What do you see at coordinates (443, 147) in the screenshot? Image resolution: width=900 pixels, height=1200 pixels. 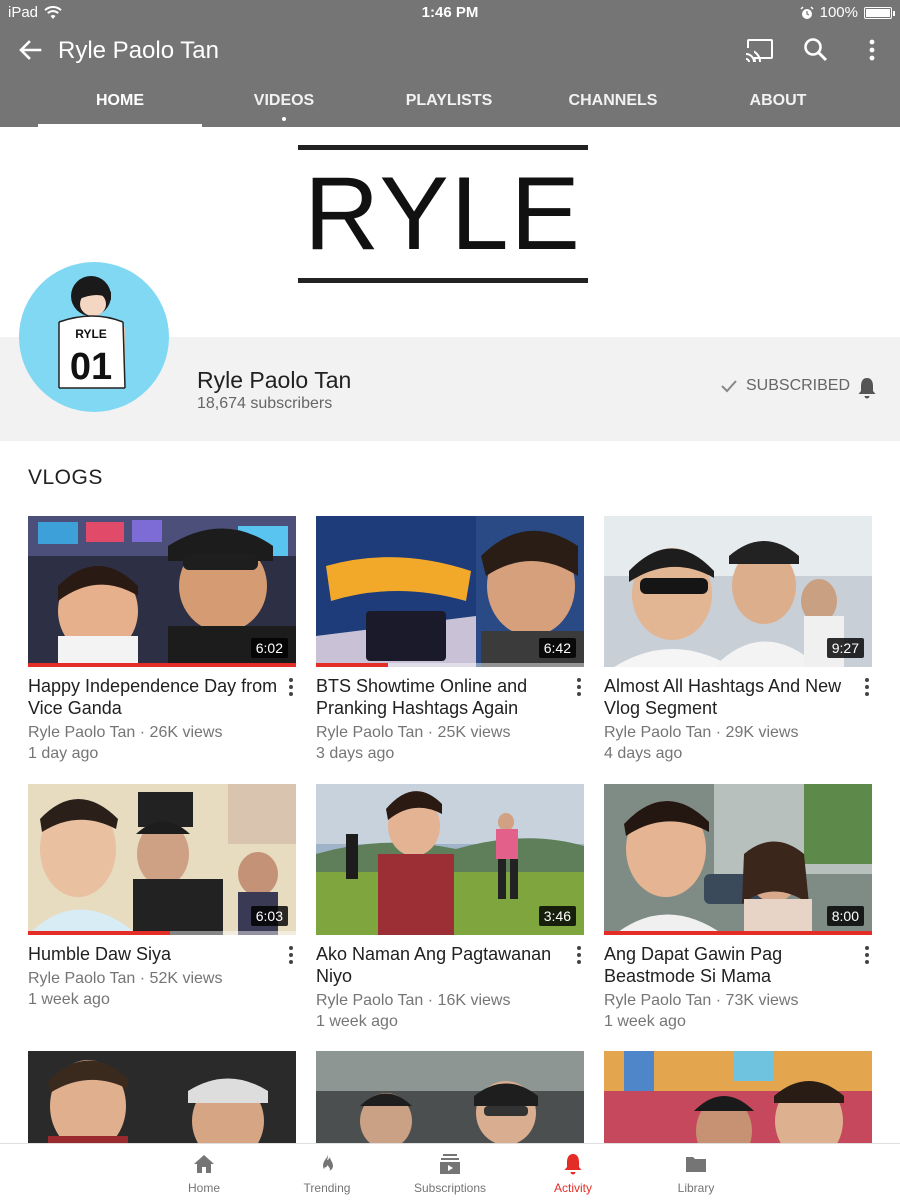 I see `logo-top-rule` at bounding box center [443, 147].